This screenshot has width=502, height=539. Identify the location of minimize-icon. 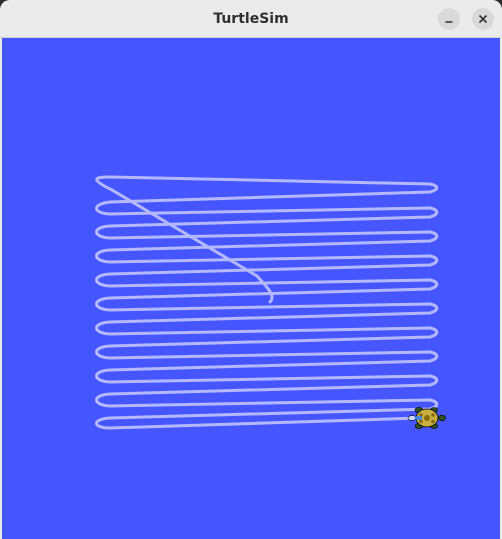
(449, 22).